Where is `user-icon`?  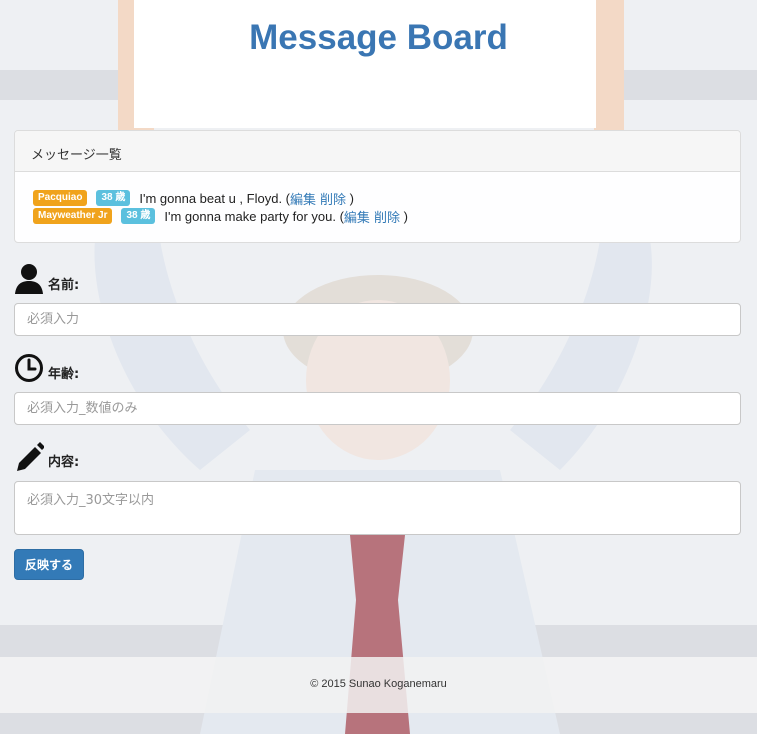 user-icon is located at coordinates (29, 279).